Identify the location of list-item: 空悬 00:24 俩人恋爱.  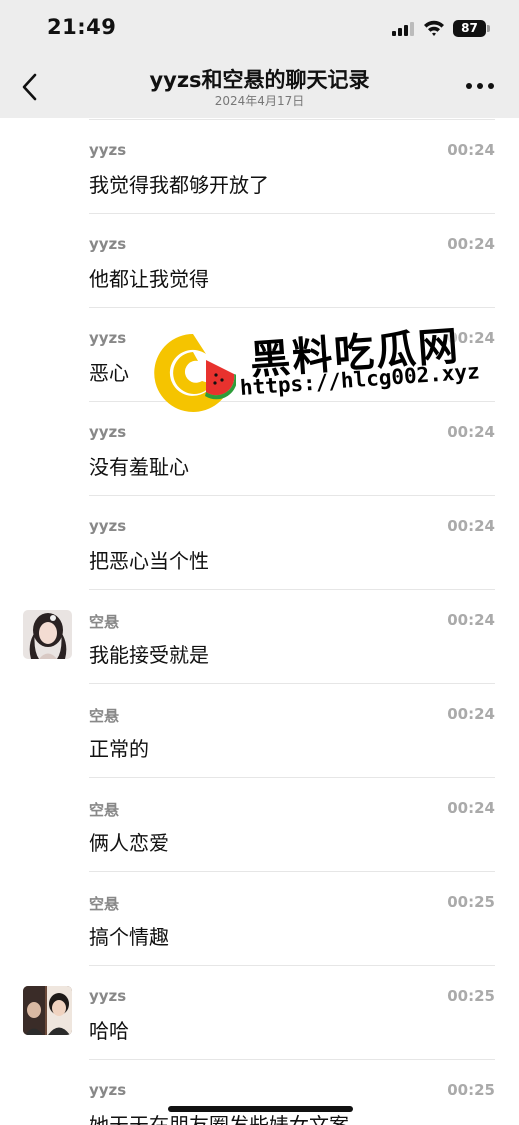
(259, 825).